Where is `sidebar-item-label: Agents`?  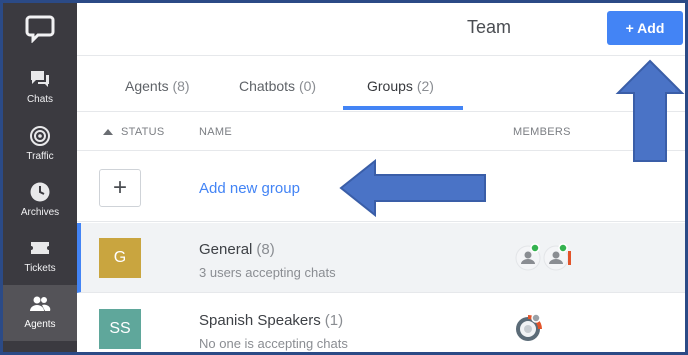 sidebar-item-label: Agents is located at coordinates (40, 324).